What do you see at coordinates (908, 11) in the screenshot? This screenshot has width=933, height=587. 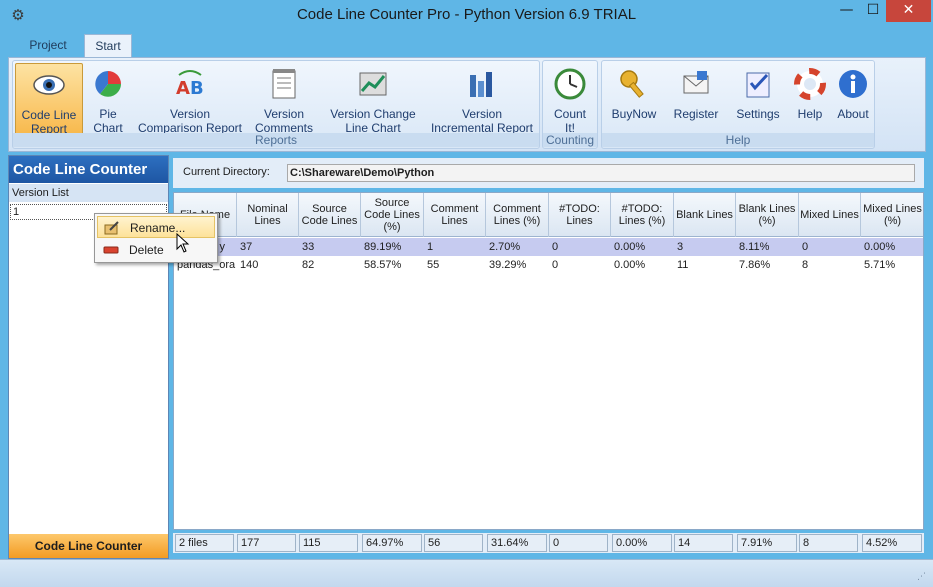 I see `close-button: ✕` at bounding box center [908, 11].